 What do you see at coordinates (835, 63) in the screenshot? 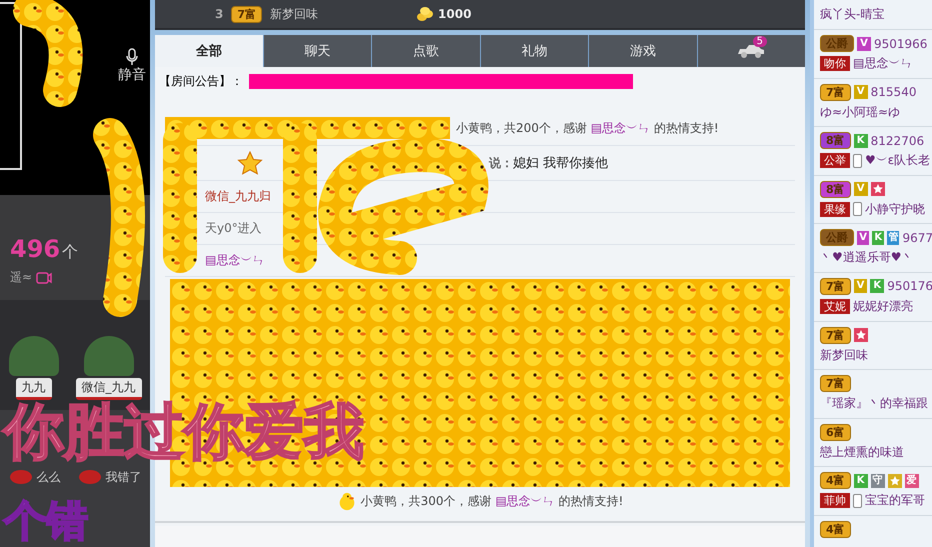
I see `fan-tag: 吻你` at bounding box center [835, 63].